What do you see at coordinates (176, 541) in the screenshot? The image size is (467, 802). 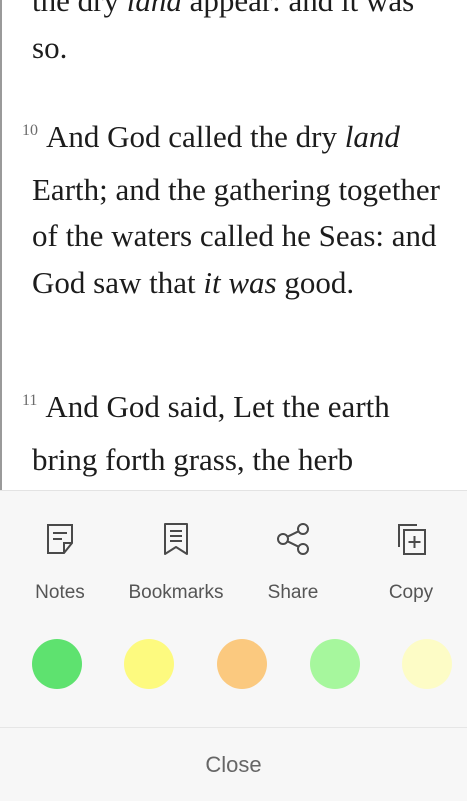 I see `bookmarks-icon` at bounding box center [176, 541].